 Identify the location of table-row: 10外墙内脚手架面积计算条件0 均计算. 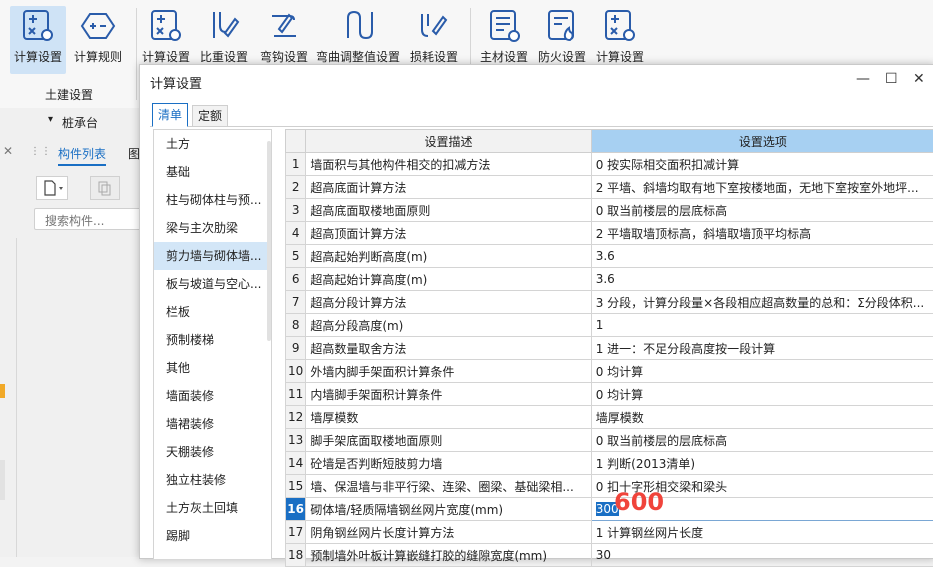
(609, 371).